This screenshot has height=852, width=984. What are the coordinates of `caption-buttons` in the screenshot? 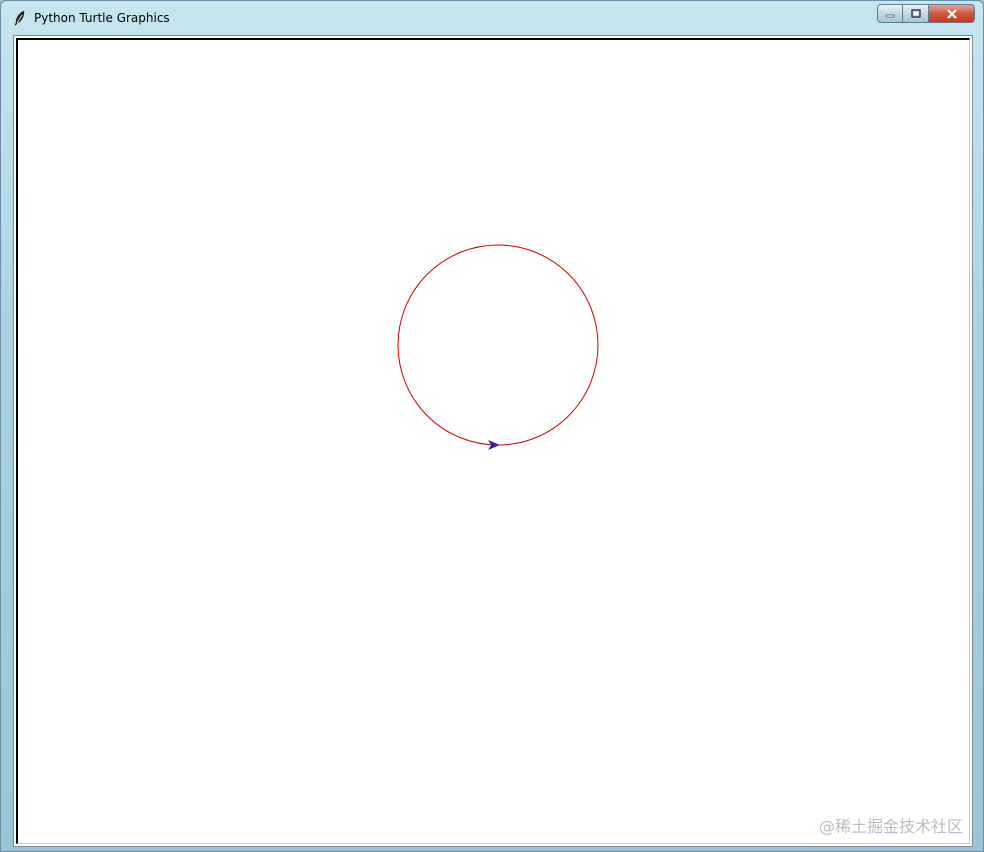 It's located at (926, 14).